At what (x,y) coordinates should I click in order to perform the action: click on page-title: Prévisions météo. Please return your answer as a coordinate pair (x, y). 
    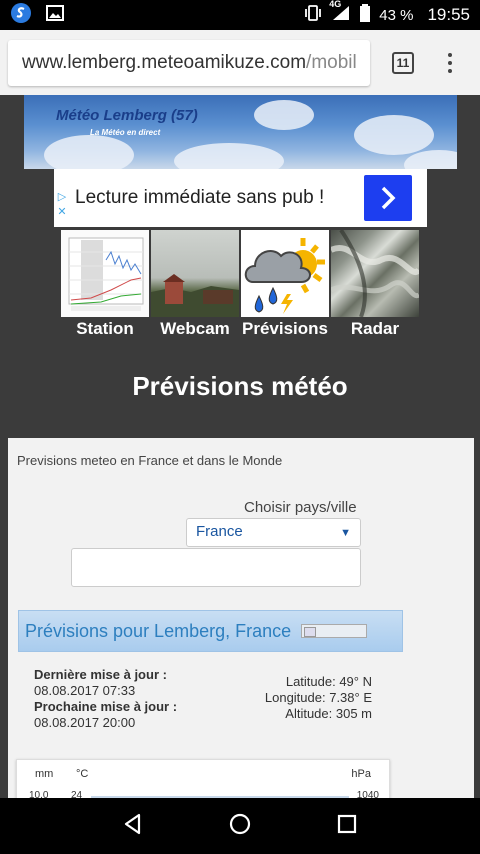
    Looking at the image, I should click on (240, 386).